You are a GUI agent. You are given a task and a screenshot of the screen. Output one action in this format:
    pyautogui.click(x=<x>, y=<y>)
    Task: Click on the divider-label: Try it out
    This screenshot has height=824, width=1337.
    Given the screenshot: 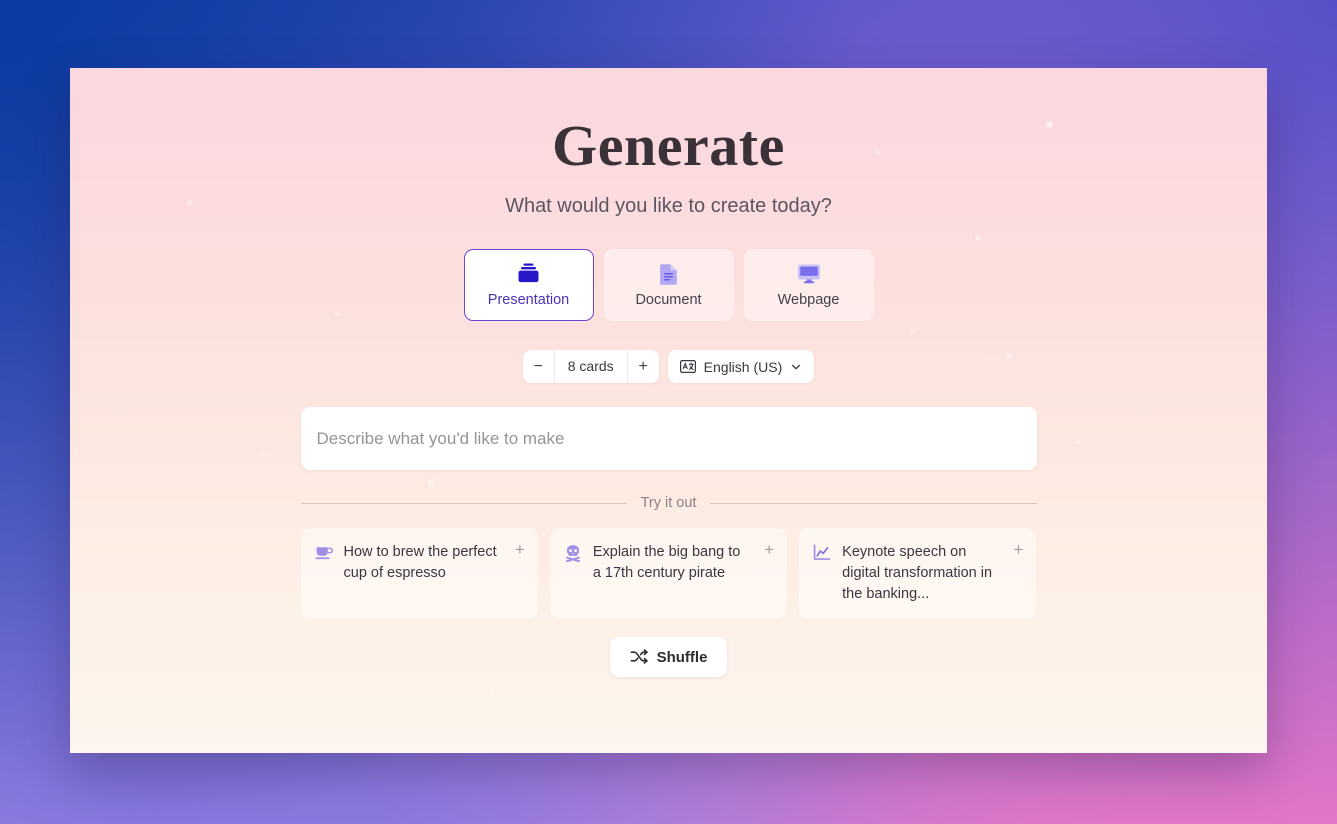 What is the action you would take?
    pyautogui.click(x=668, y=503)
    